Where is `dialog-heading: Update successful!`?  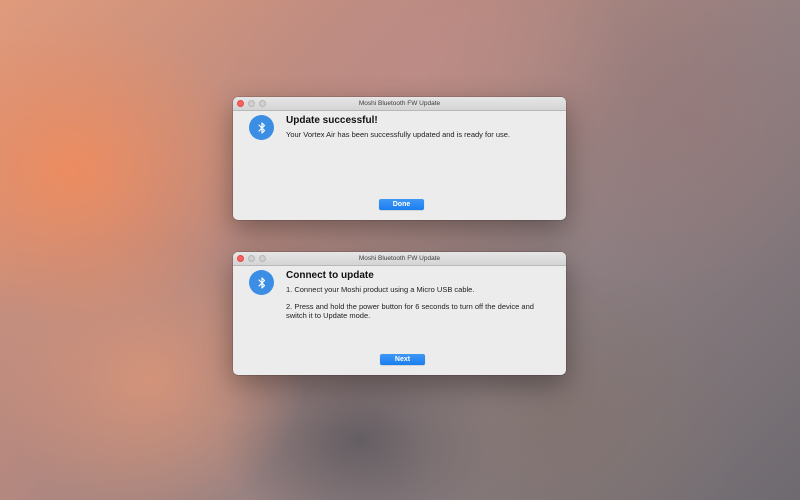
dialog-heading: Update successful! is located at coordinates (332, 120).